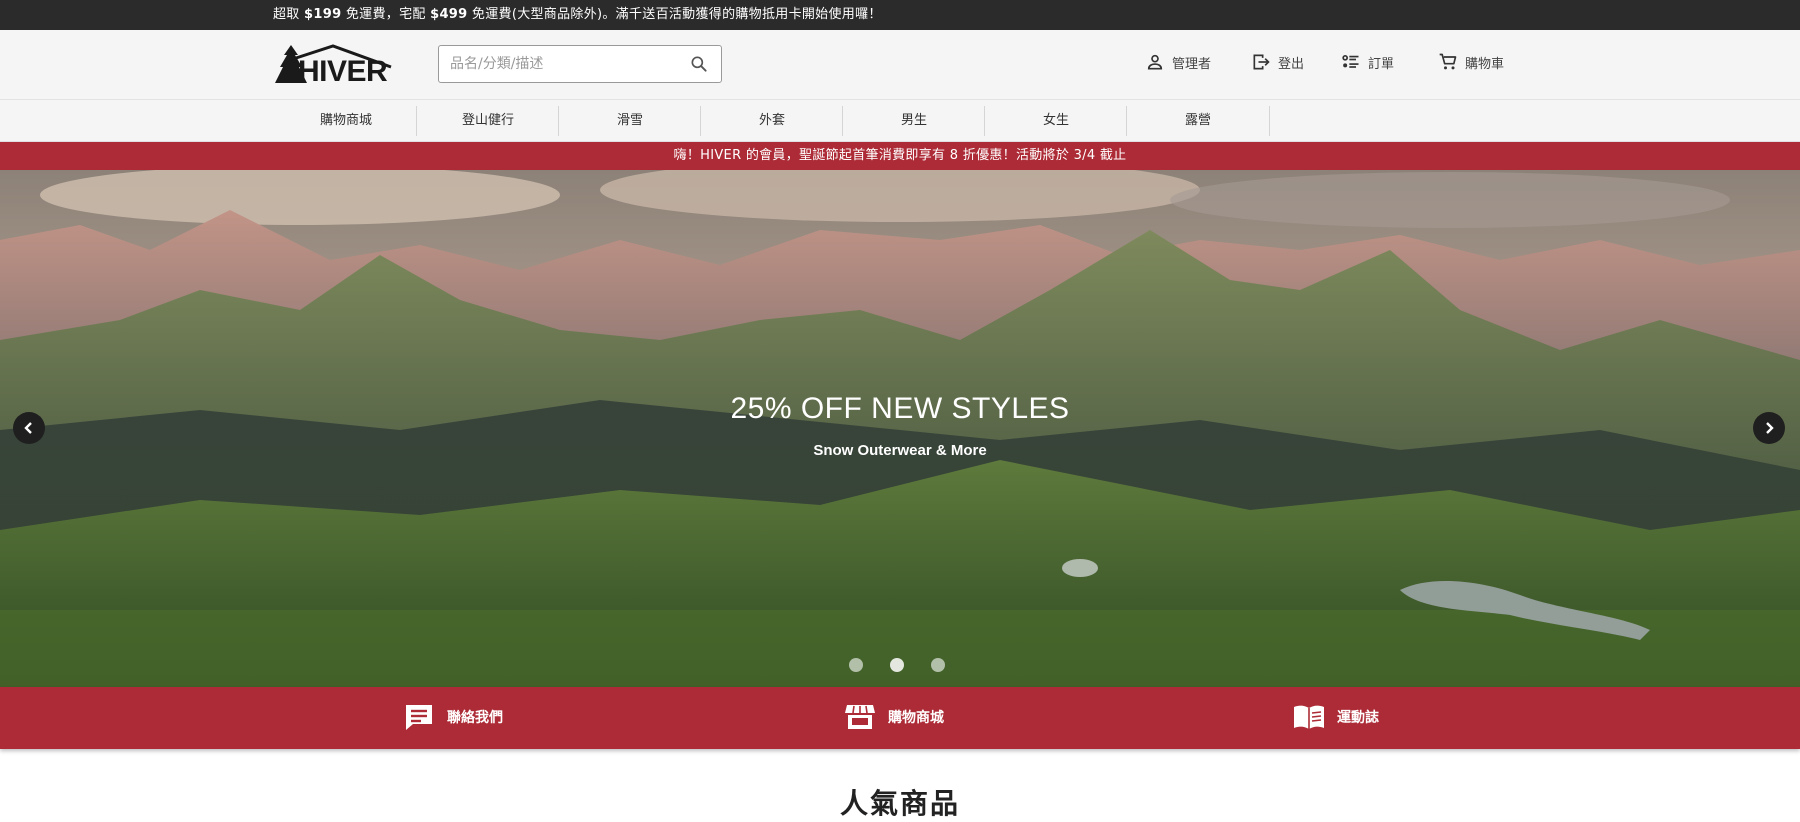 This screenshot has height=822, width=1800. What do you see at coordinates (1269, 121) in the screenshot?
I see `nav-divider` at bounding box center [1269, 121].